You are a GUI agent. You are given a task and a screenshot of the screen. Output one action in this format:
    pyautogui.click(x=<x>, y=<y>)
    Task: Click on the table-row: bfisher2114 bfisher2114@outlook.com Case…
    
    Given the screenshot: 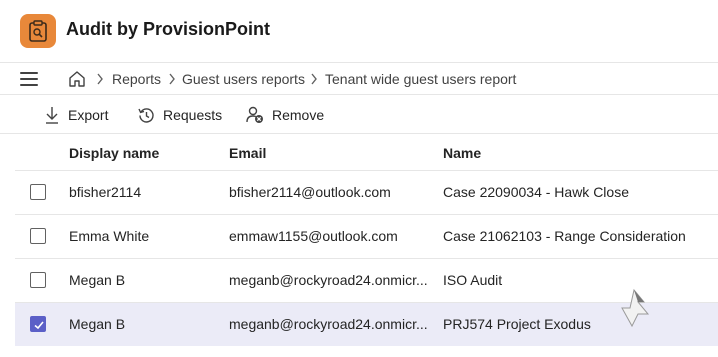 What is the action you would take?
    pyautogui.click(x=366, y=192)
    